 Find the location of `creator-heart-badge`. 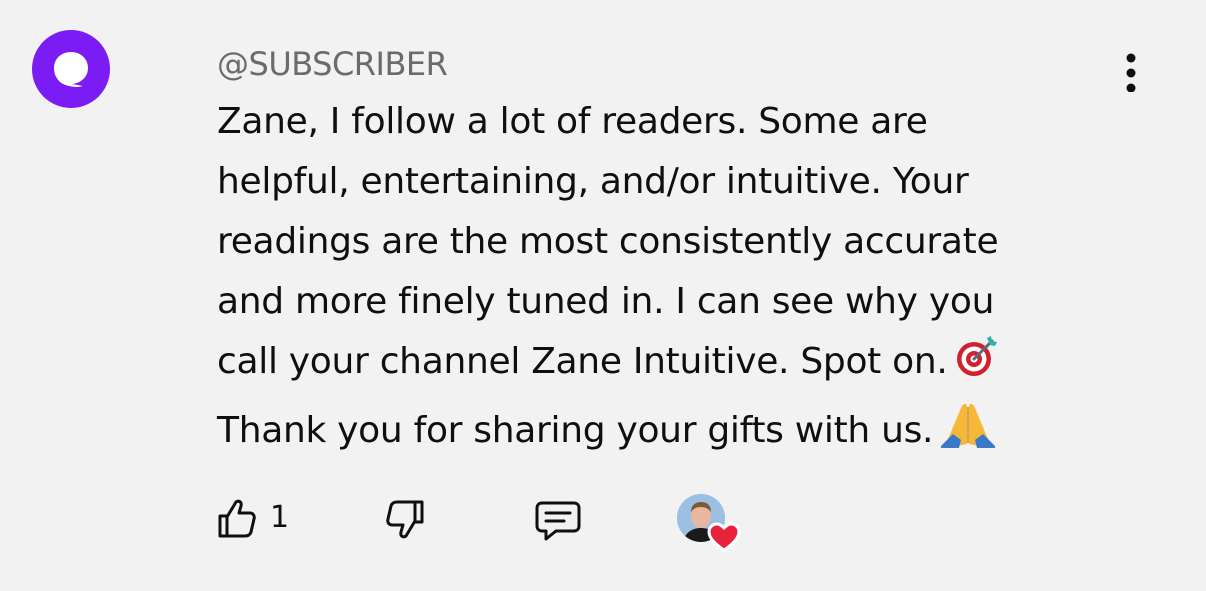

creator-heart-badge is located at coordinates (710, 523).